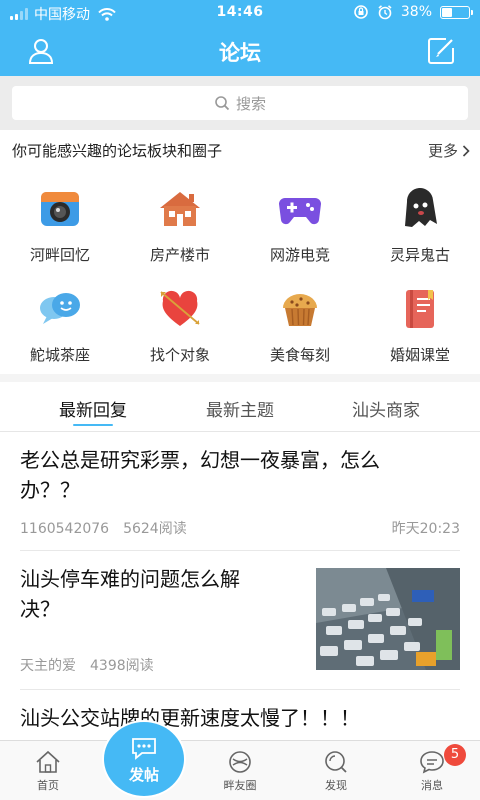  Describe the element at coordinates (250, 103) in the screenshot. I see `search-placeholder: 搜索` at that location.